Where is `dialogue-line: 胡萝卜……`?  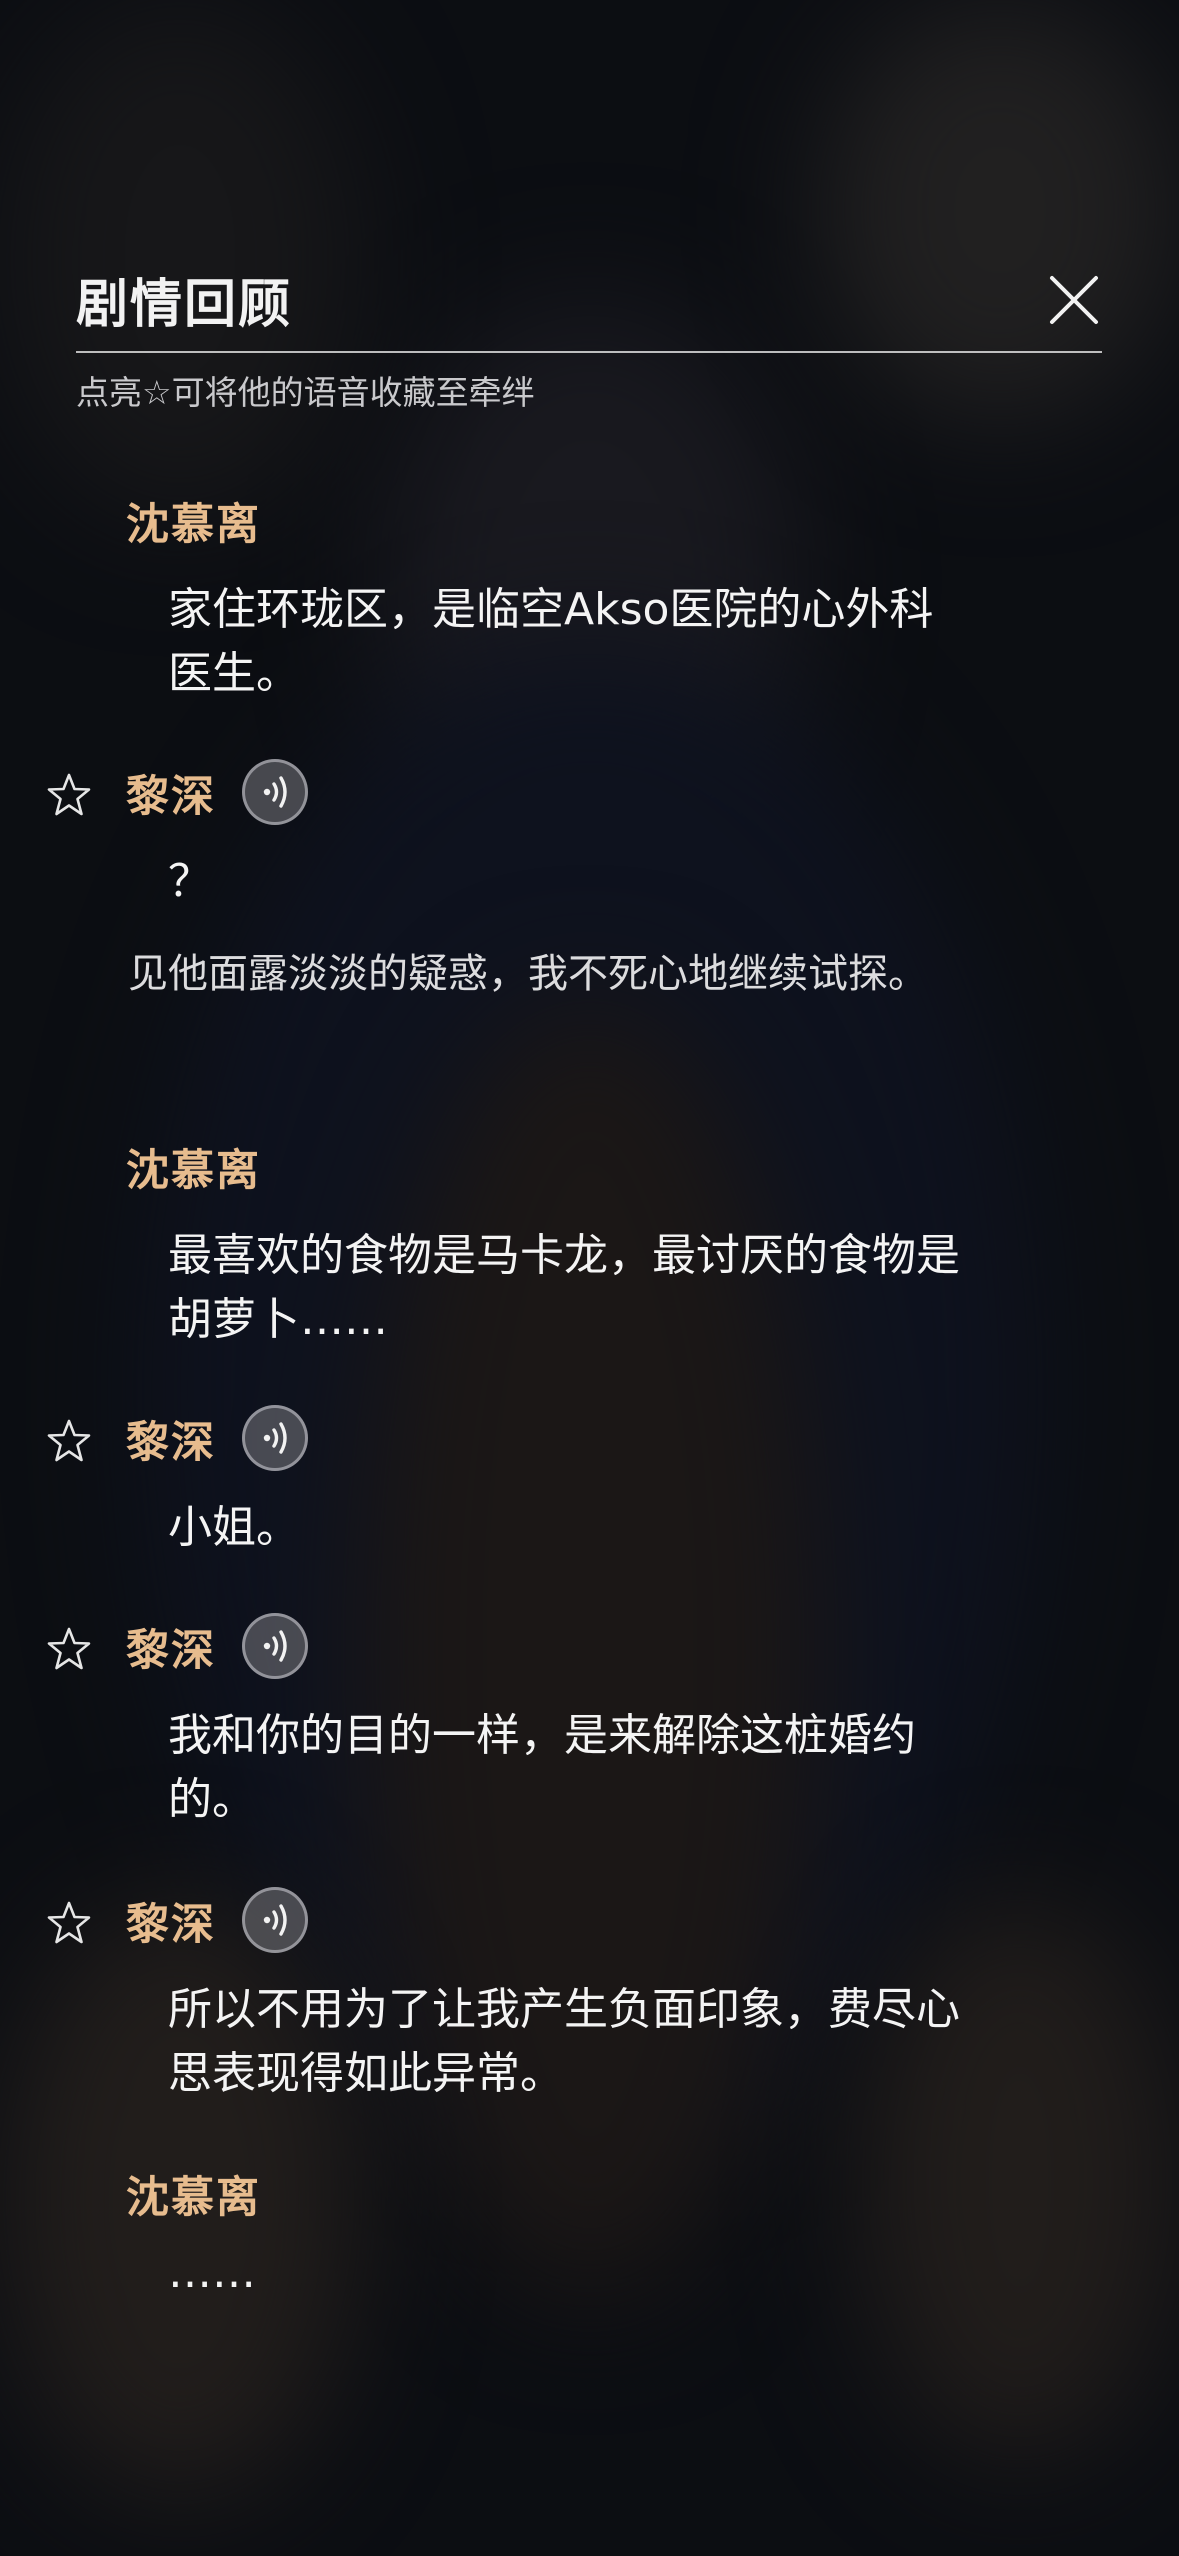
dialogue-line: 胡萝卜…… is located at coordinates (278, 1319).